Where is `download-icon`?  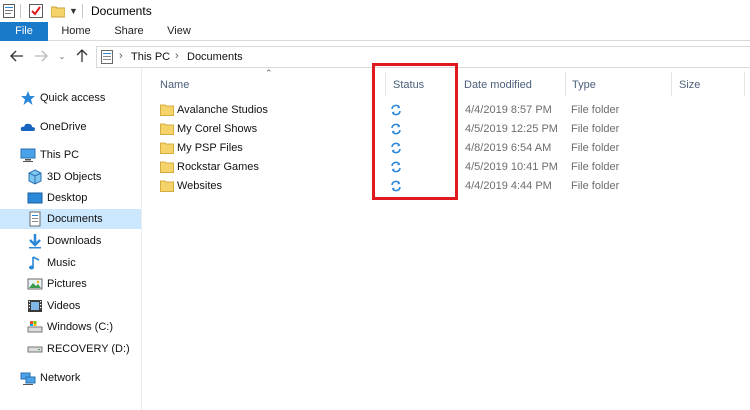 download-icon is located at coordinates (35, 241).